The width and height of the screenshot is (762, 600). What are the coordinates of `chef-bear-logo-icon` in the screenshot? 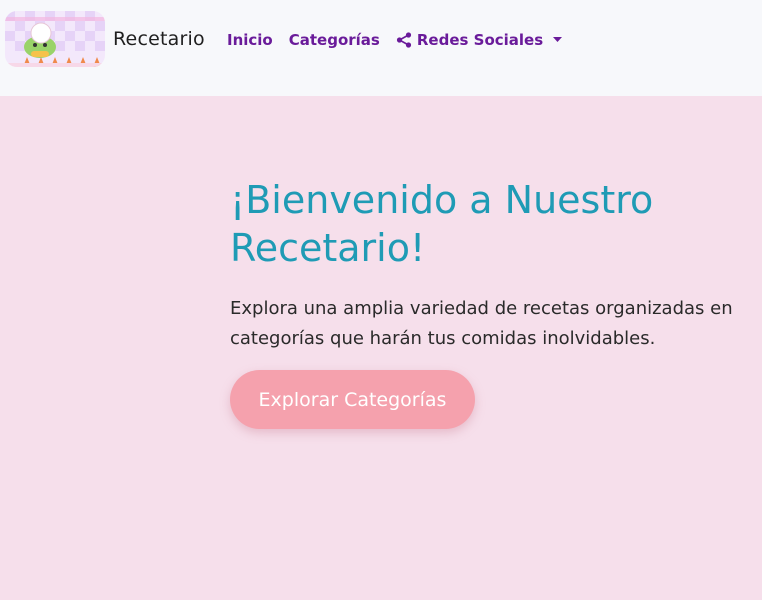 It's located at (55, 39).